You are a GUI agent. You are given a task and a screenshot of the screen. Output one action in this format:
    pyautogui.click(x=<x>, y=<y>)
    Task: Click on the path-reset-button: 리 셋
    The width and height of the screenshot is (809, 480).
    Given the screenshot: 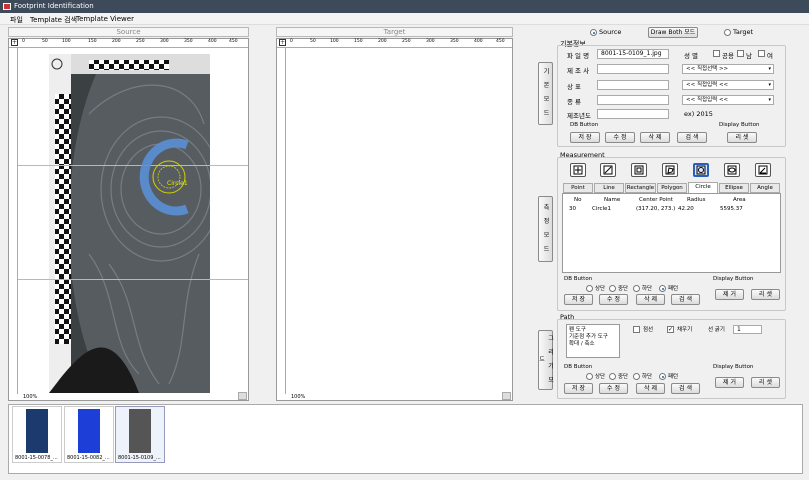 What is the action you would take?
    pyautogui.click(x=765, y=382)
    